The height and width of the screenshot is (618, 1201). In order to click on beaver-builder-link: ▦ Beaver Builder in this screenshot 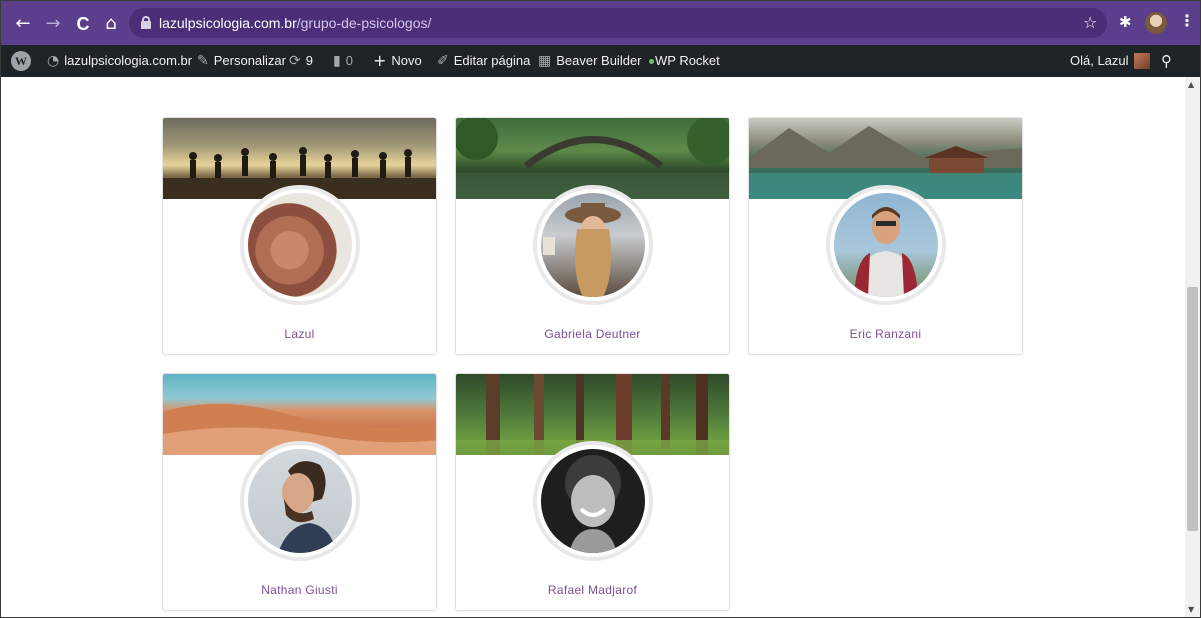, I will do `click(596, 61)`.